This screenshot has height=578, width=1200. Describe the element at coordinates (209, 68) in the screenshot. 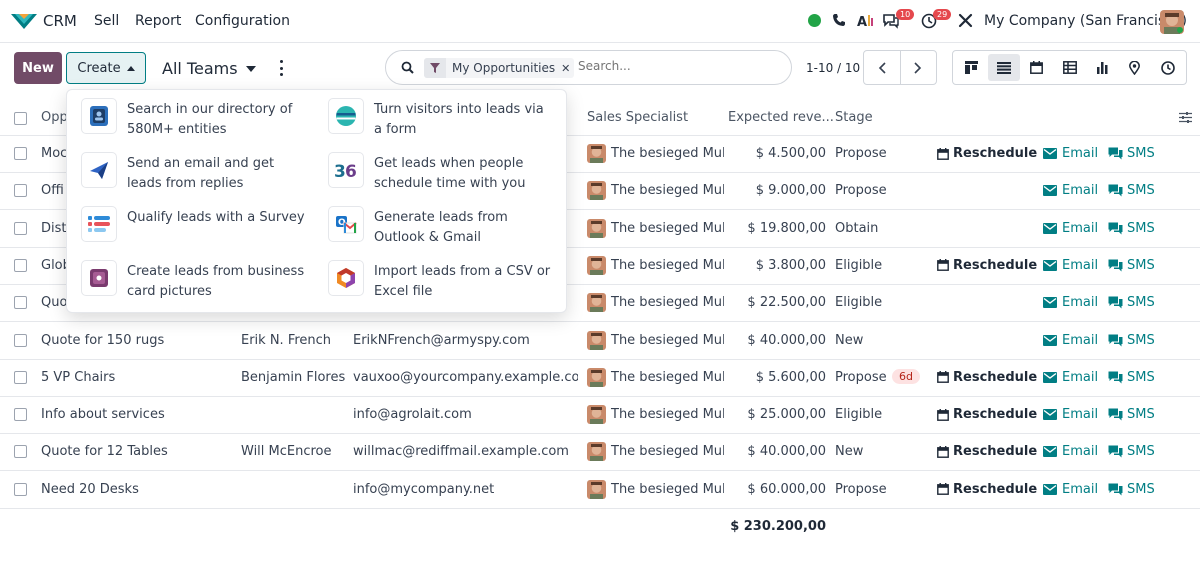

I see `teams-selector: All Teams` at that location.